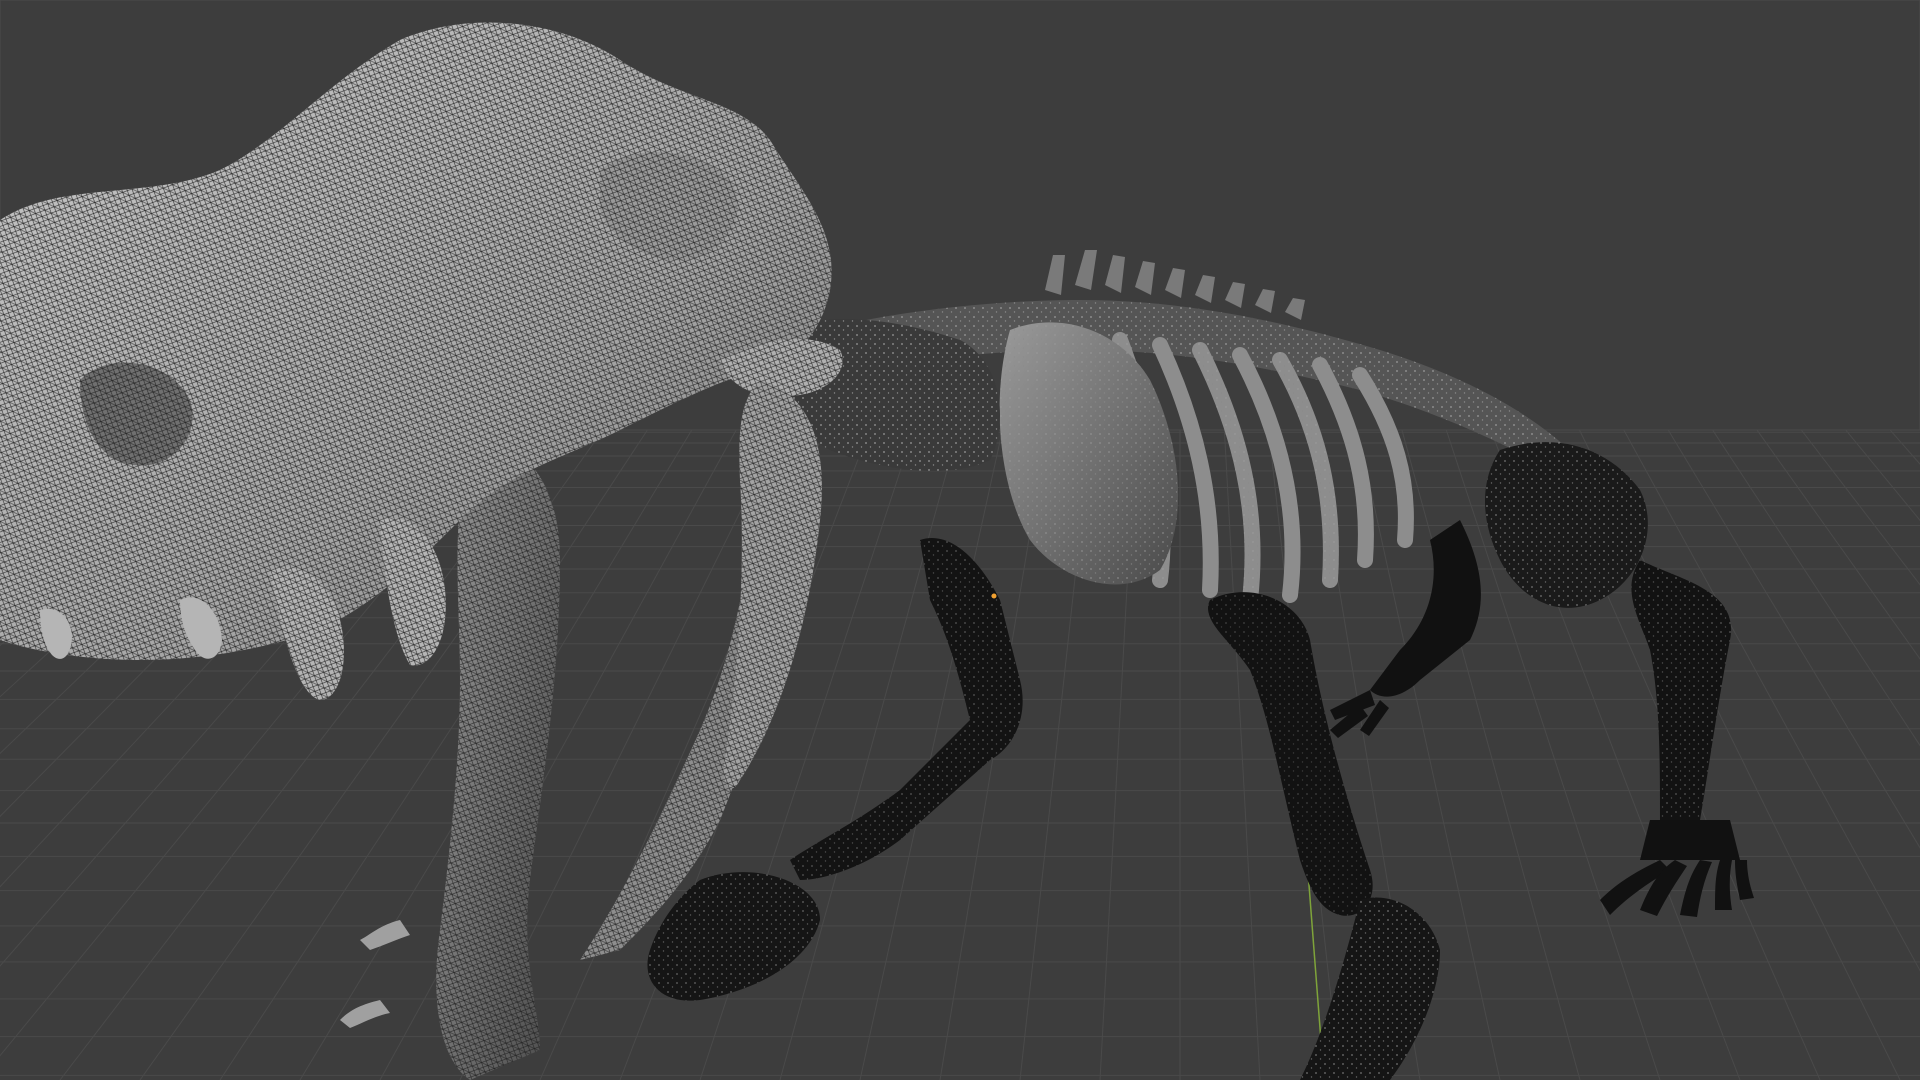 This screenshot has height=1080, width=1920. I want to click on object-origin-marker, so click(994, 596).